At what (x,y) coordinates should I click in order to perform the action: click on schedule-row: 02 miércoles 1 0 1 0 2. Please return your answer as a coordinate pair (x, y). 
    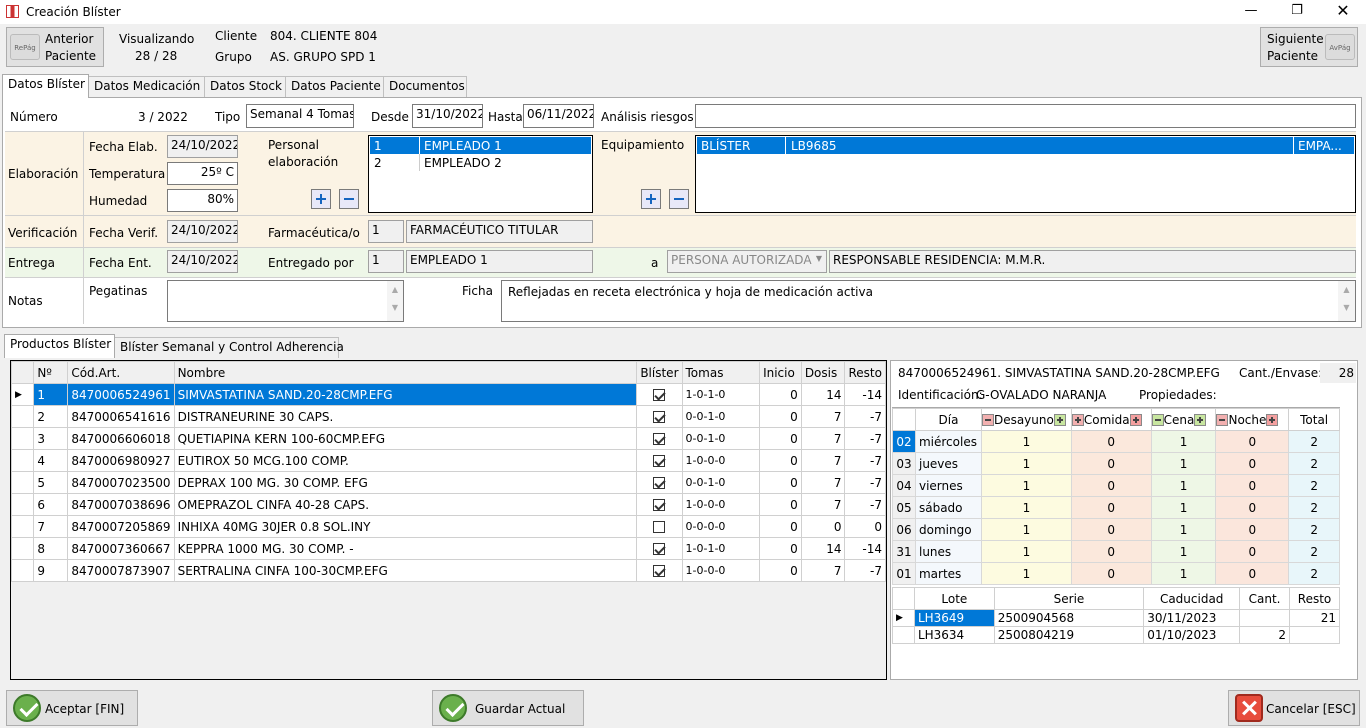
    Looking at the image, I should click on (1116, 441).